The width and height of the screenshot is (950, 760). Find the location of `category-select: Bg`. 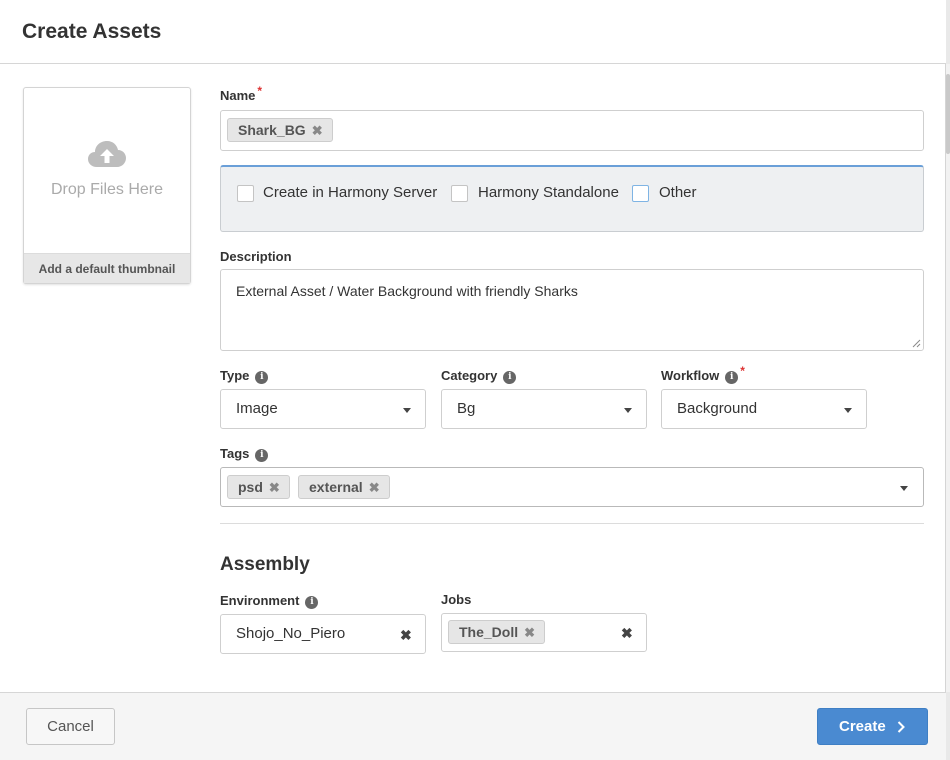

category-select: Bg is located at coordinates (544, 409).